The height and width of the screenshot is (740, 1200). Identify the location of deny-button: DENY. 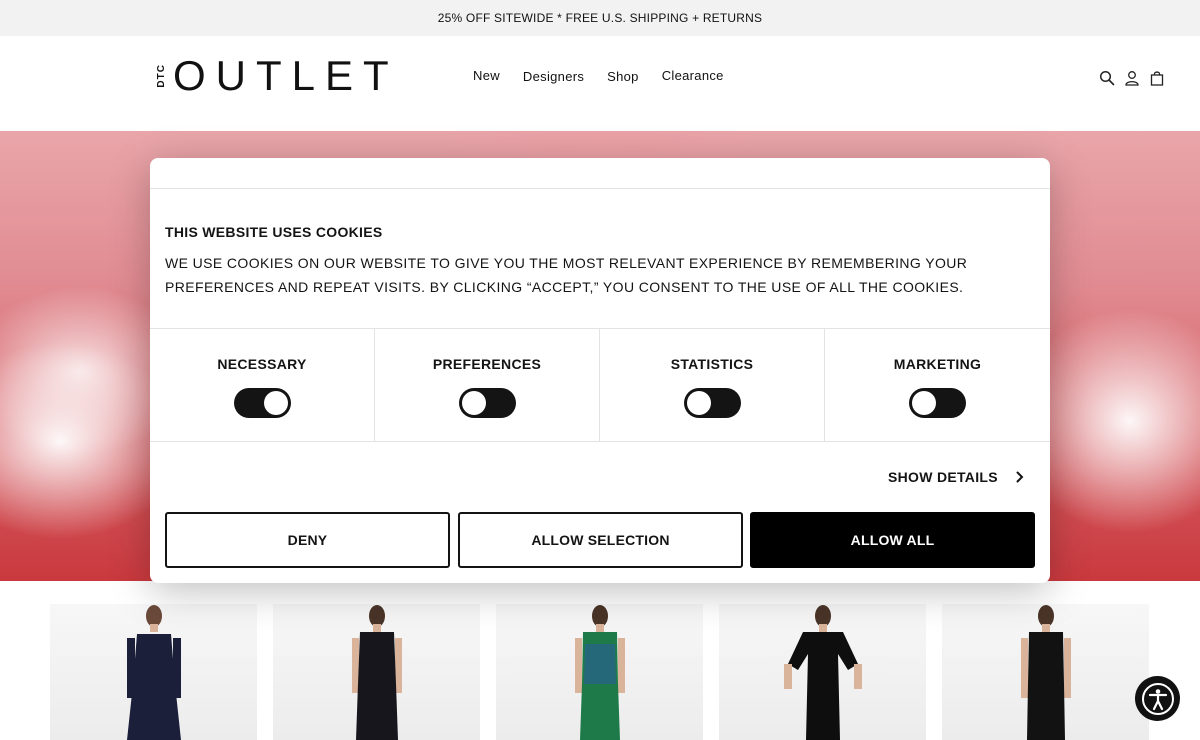
(307, 540).